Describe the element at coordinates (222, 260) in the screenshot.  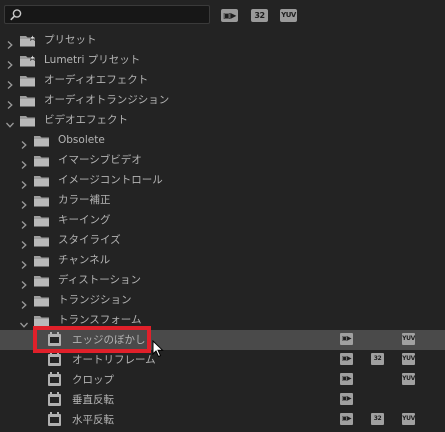
I see `folder-item: チャンネル` at that location.